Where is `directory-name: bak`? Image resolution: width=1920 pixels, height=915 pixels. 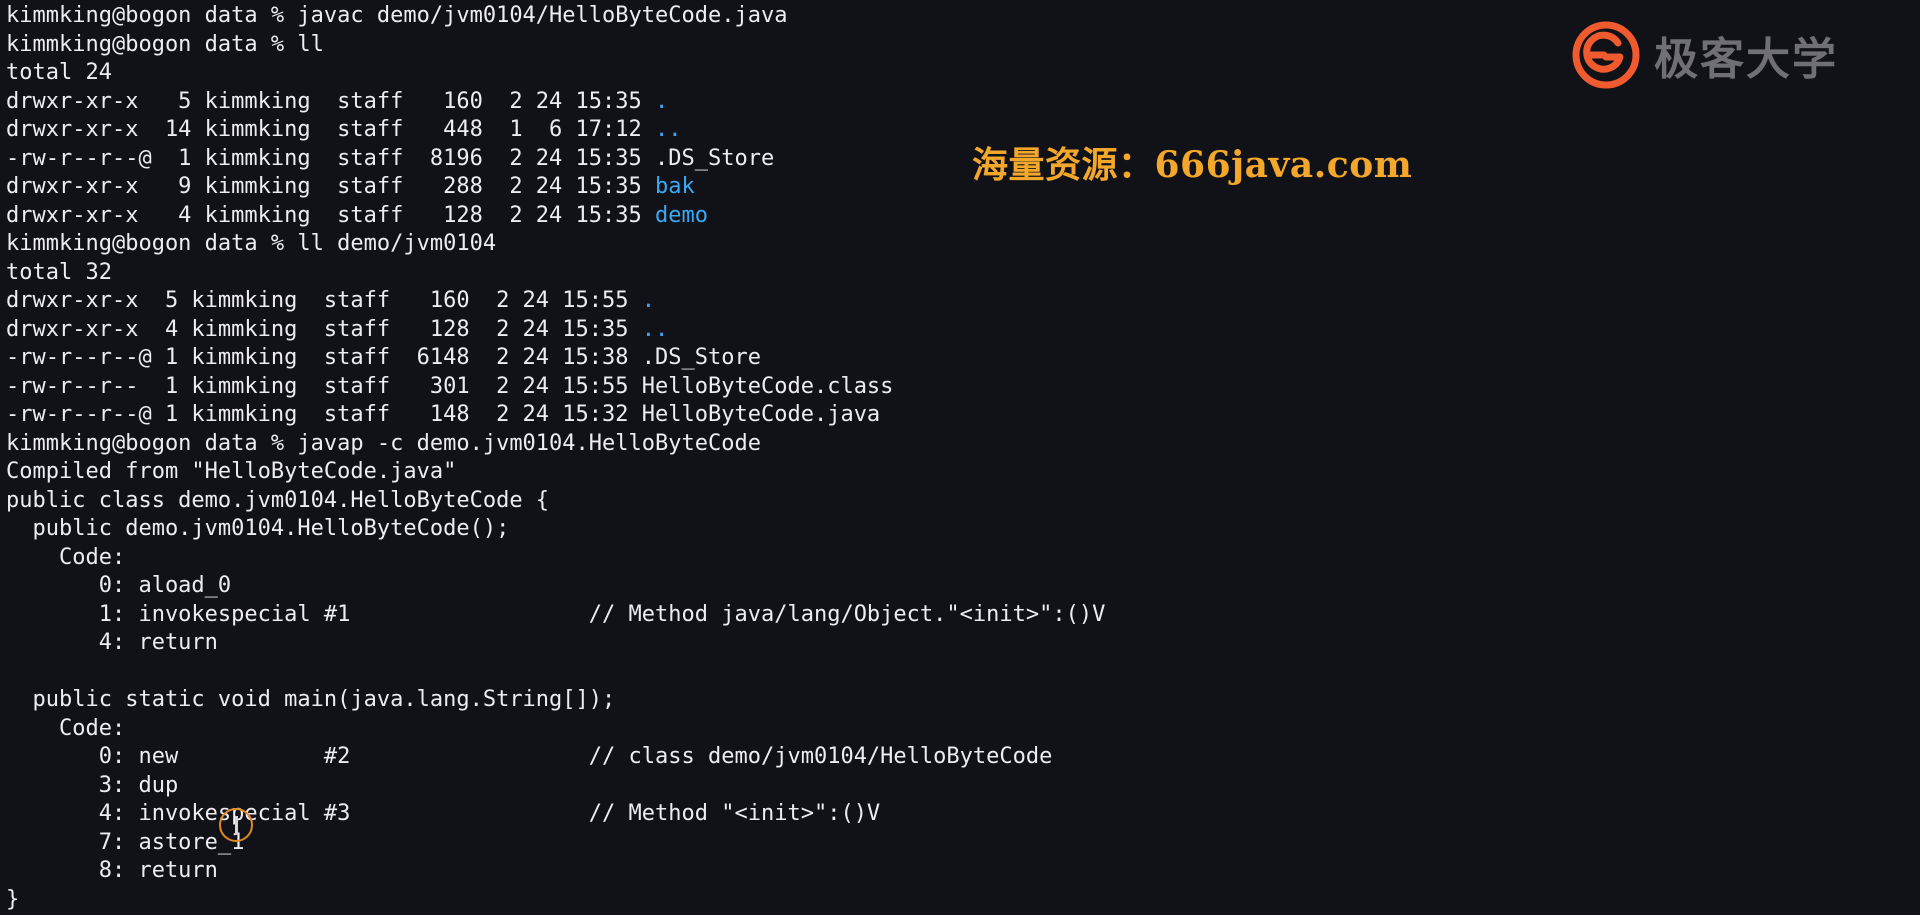 directory-name: bak is located at coordinates (675, 186).